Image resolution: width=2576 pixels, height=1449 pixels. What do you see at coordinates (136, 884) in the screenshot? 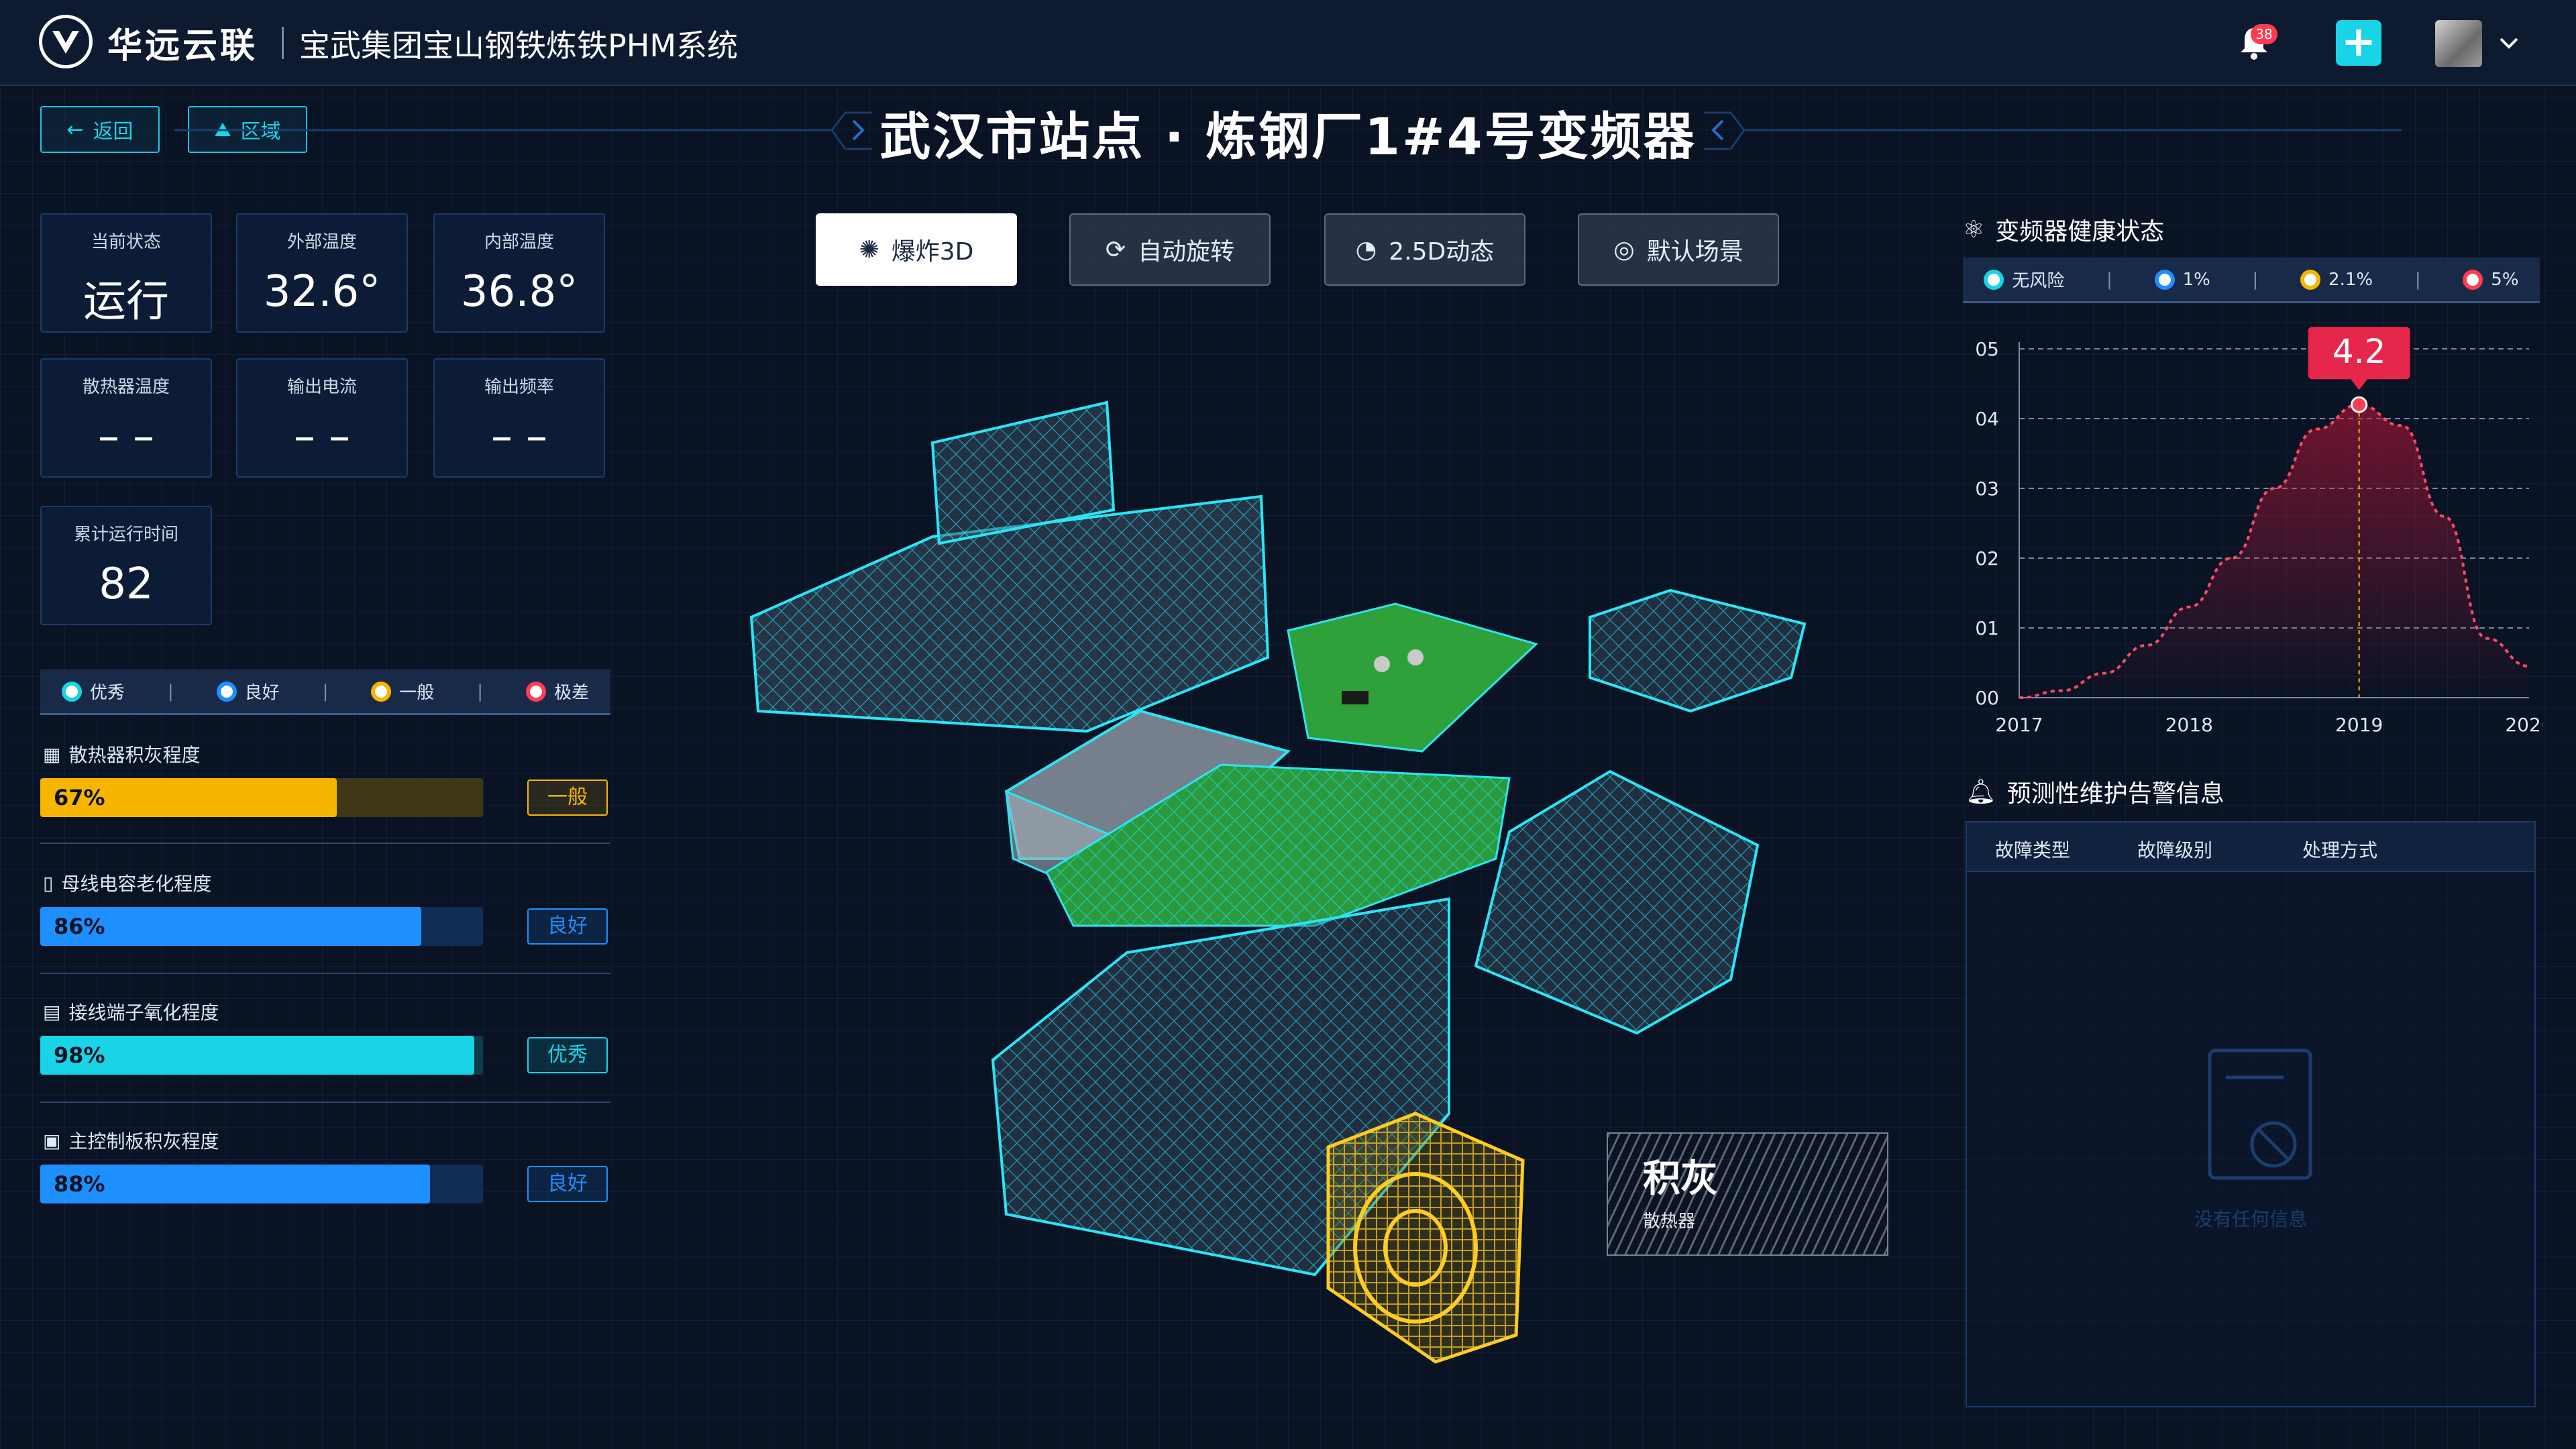
I see `metric-title-text: 母线电容老化程度` at bounding box center [136, 884].